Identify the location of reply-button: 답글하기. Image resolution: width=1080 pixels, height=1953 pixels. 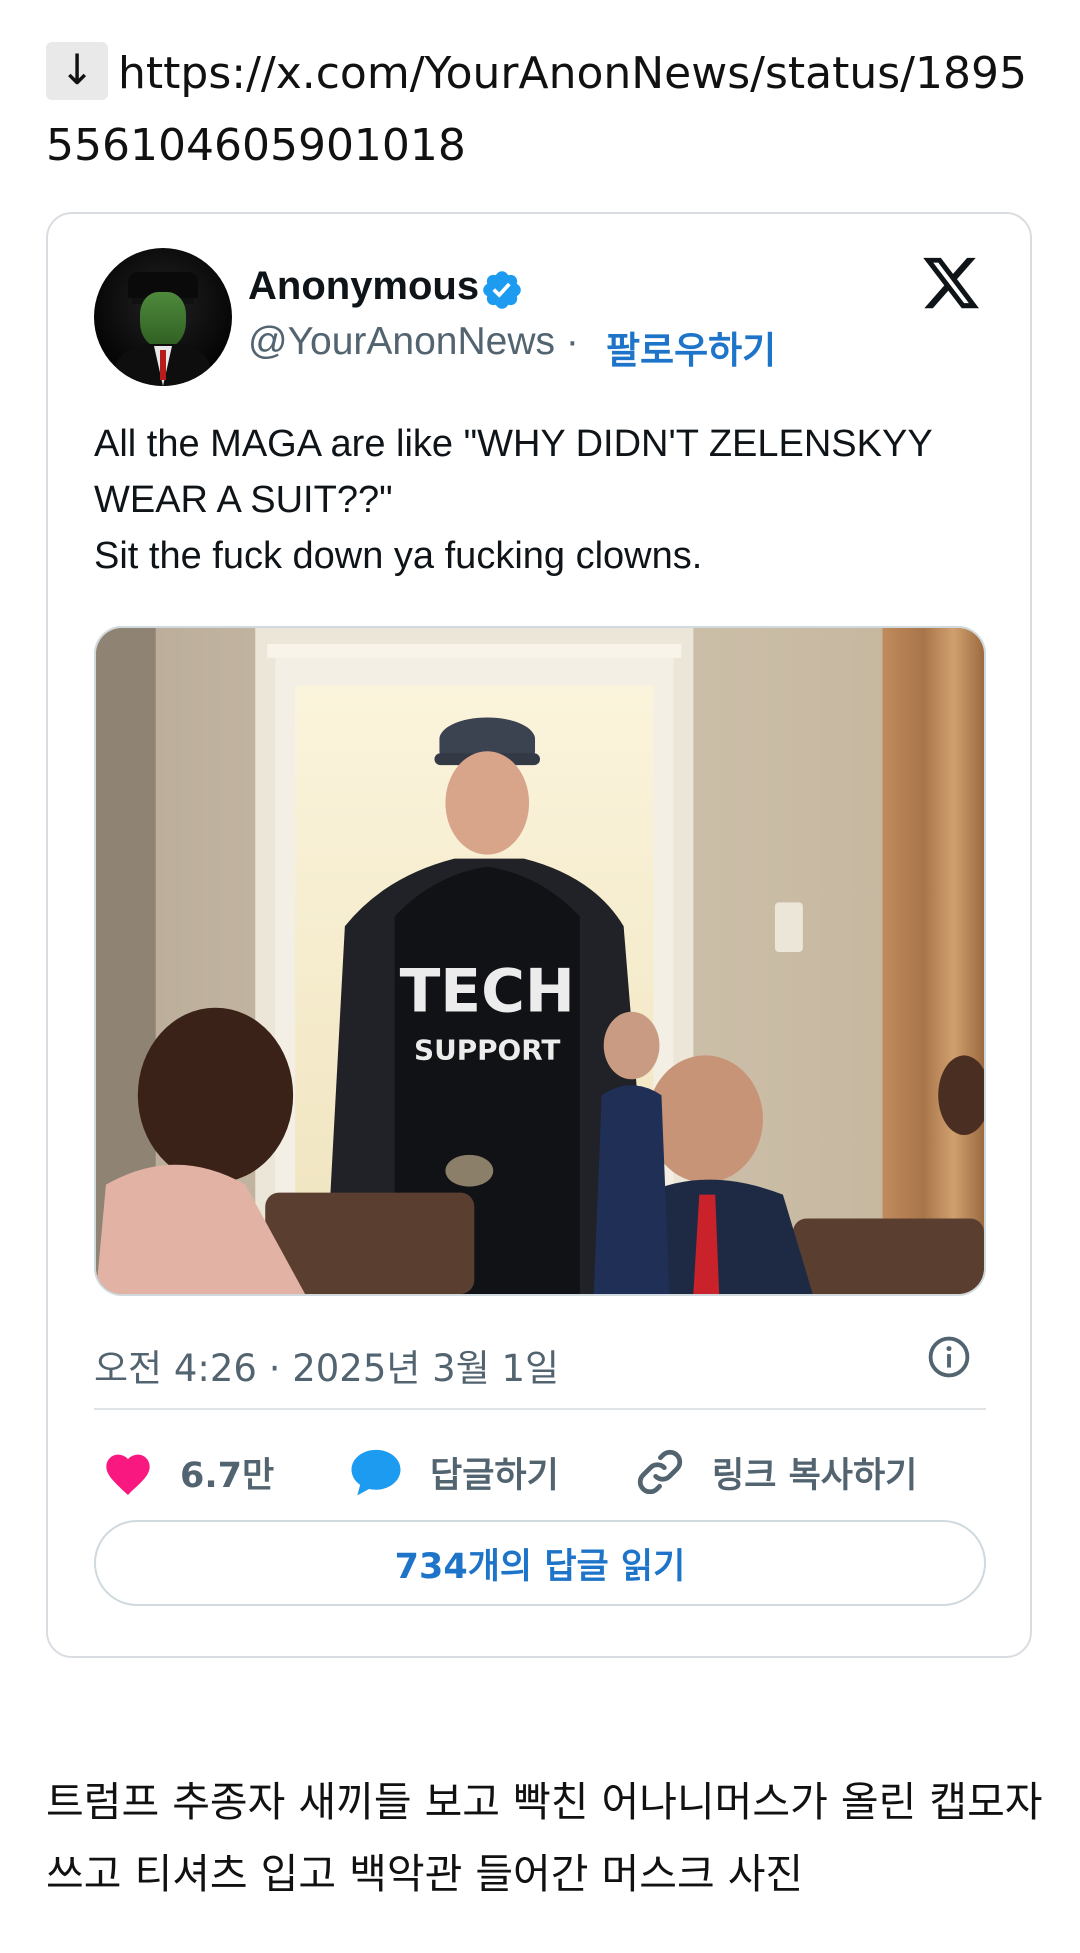
(453, 1472).